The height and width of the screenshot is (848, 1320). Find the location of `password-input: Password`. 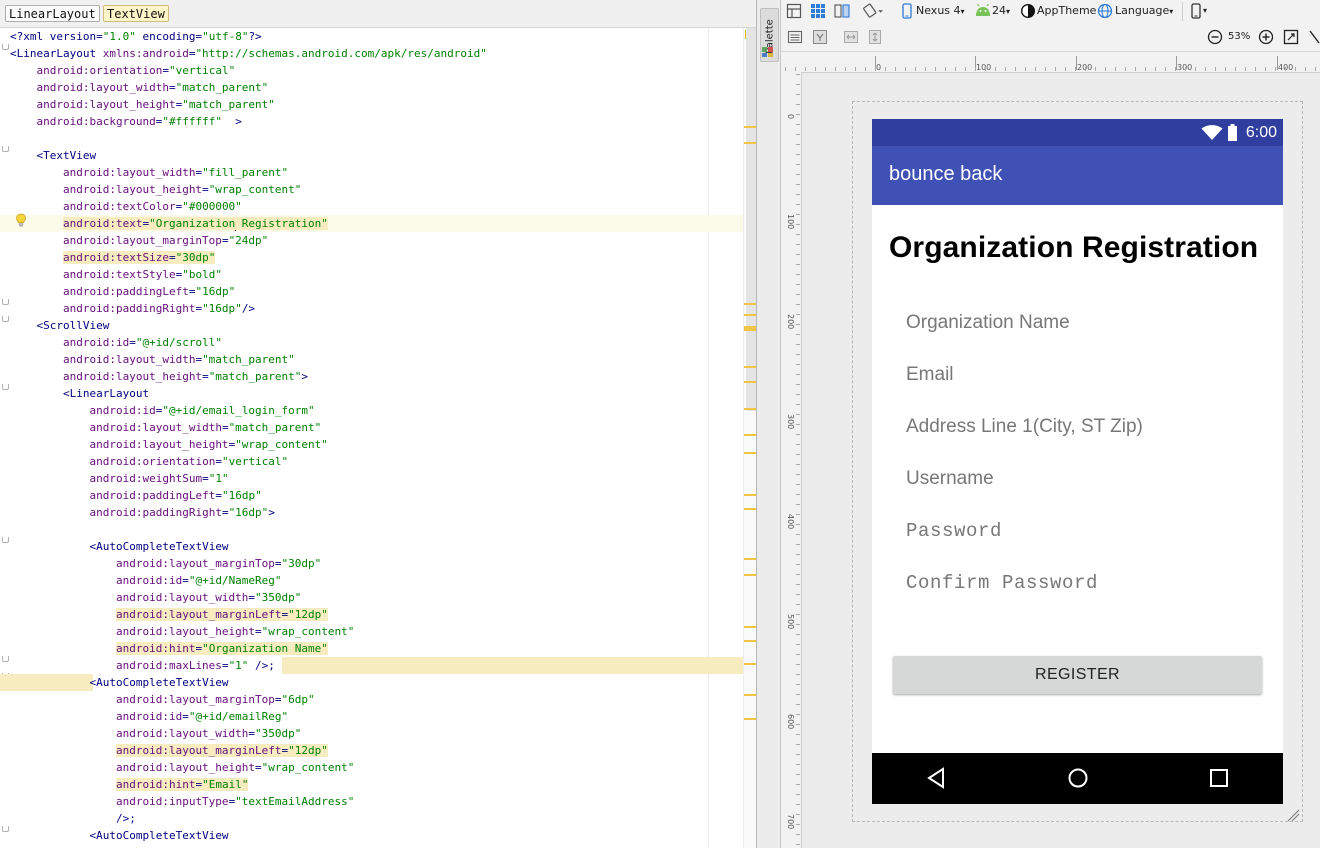

password-input: Password is located at coordinates (954, 531).